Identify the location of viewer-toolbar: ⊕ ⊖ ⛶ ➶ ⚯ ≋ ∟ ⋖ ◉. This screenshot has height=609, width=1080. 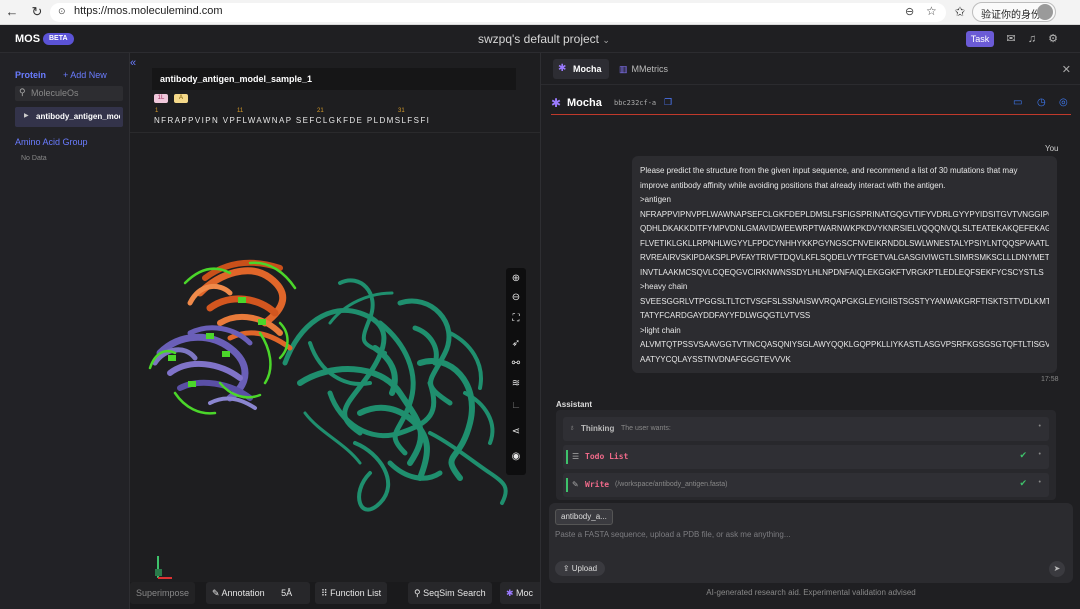
(516, 371).